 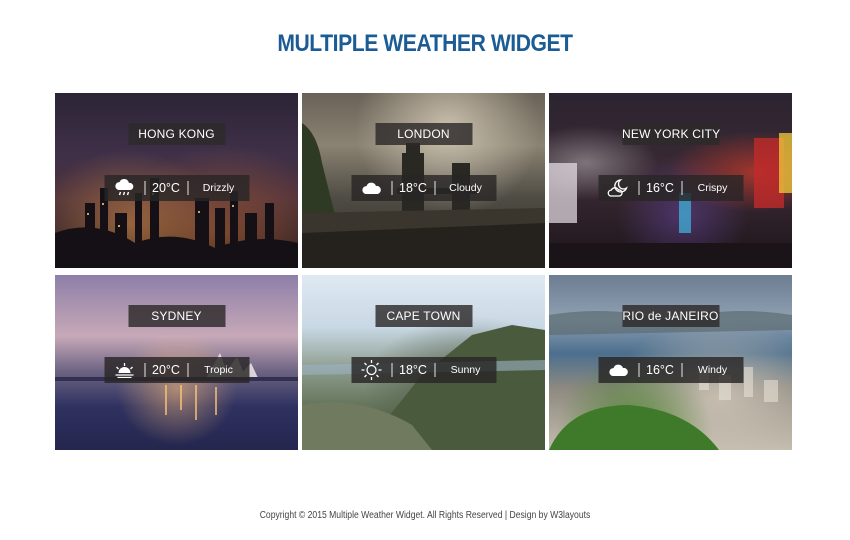 I want to click on weather-info-panel: 20°C Drizzly, so click(x=176, y=188).